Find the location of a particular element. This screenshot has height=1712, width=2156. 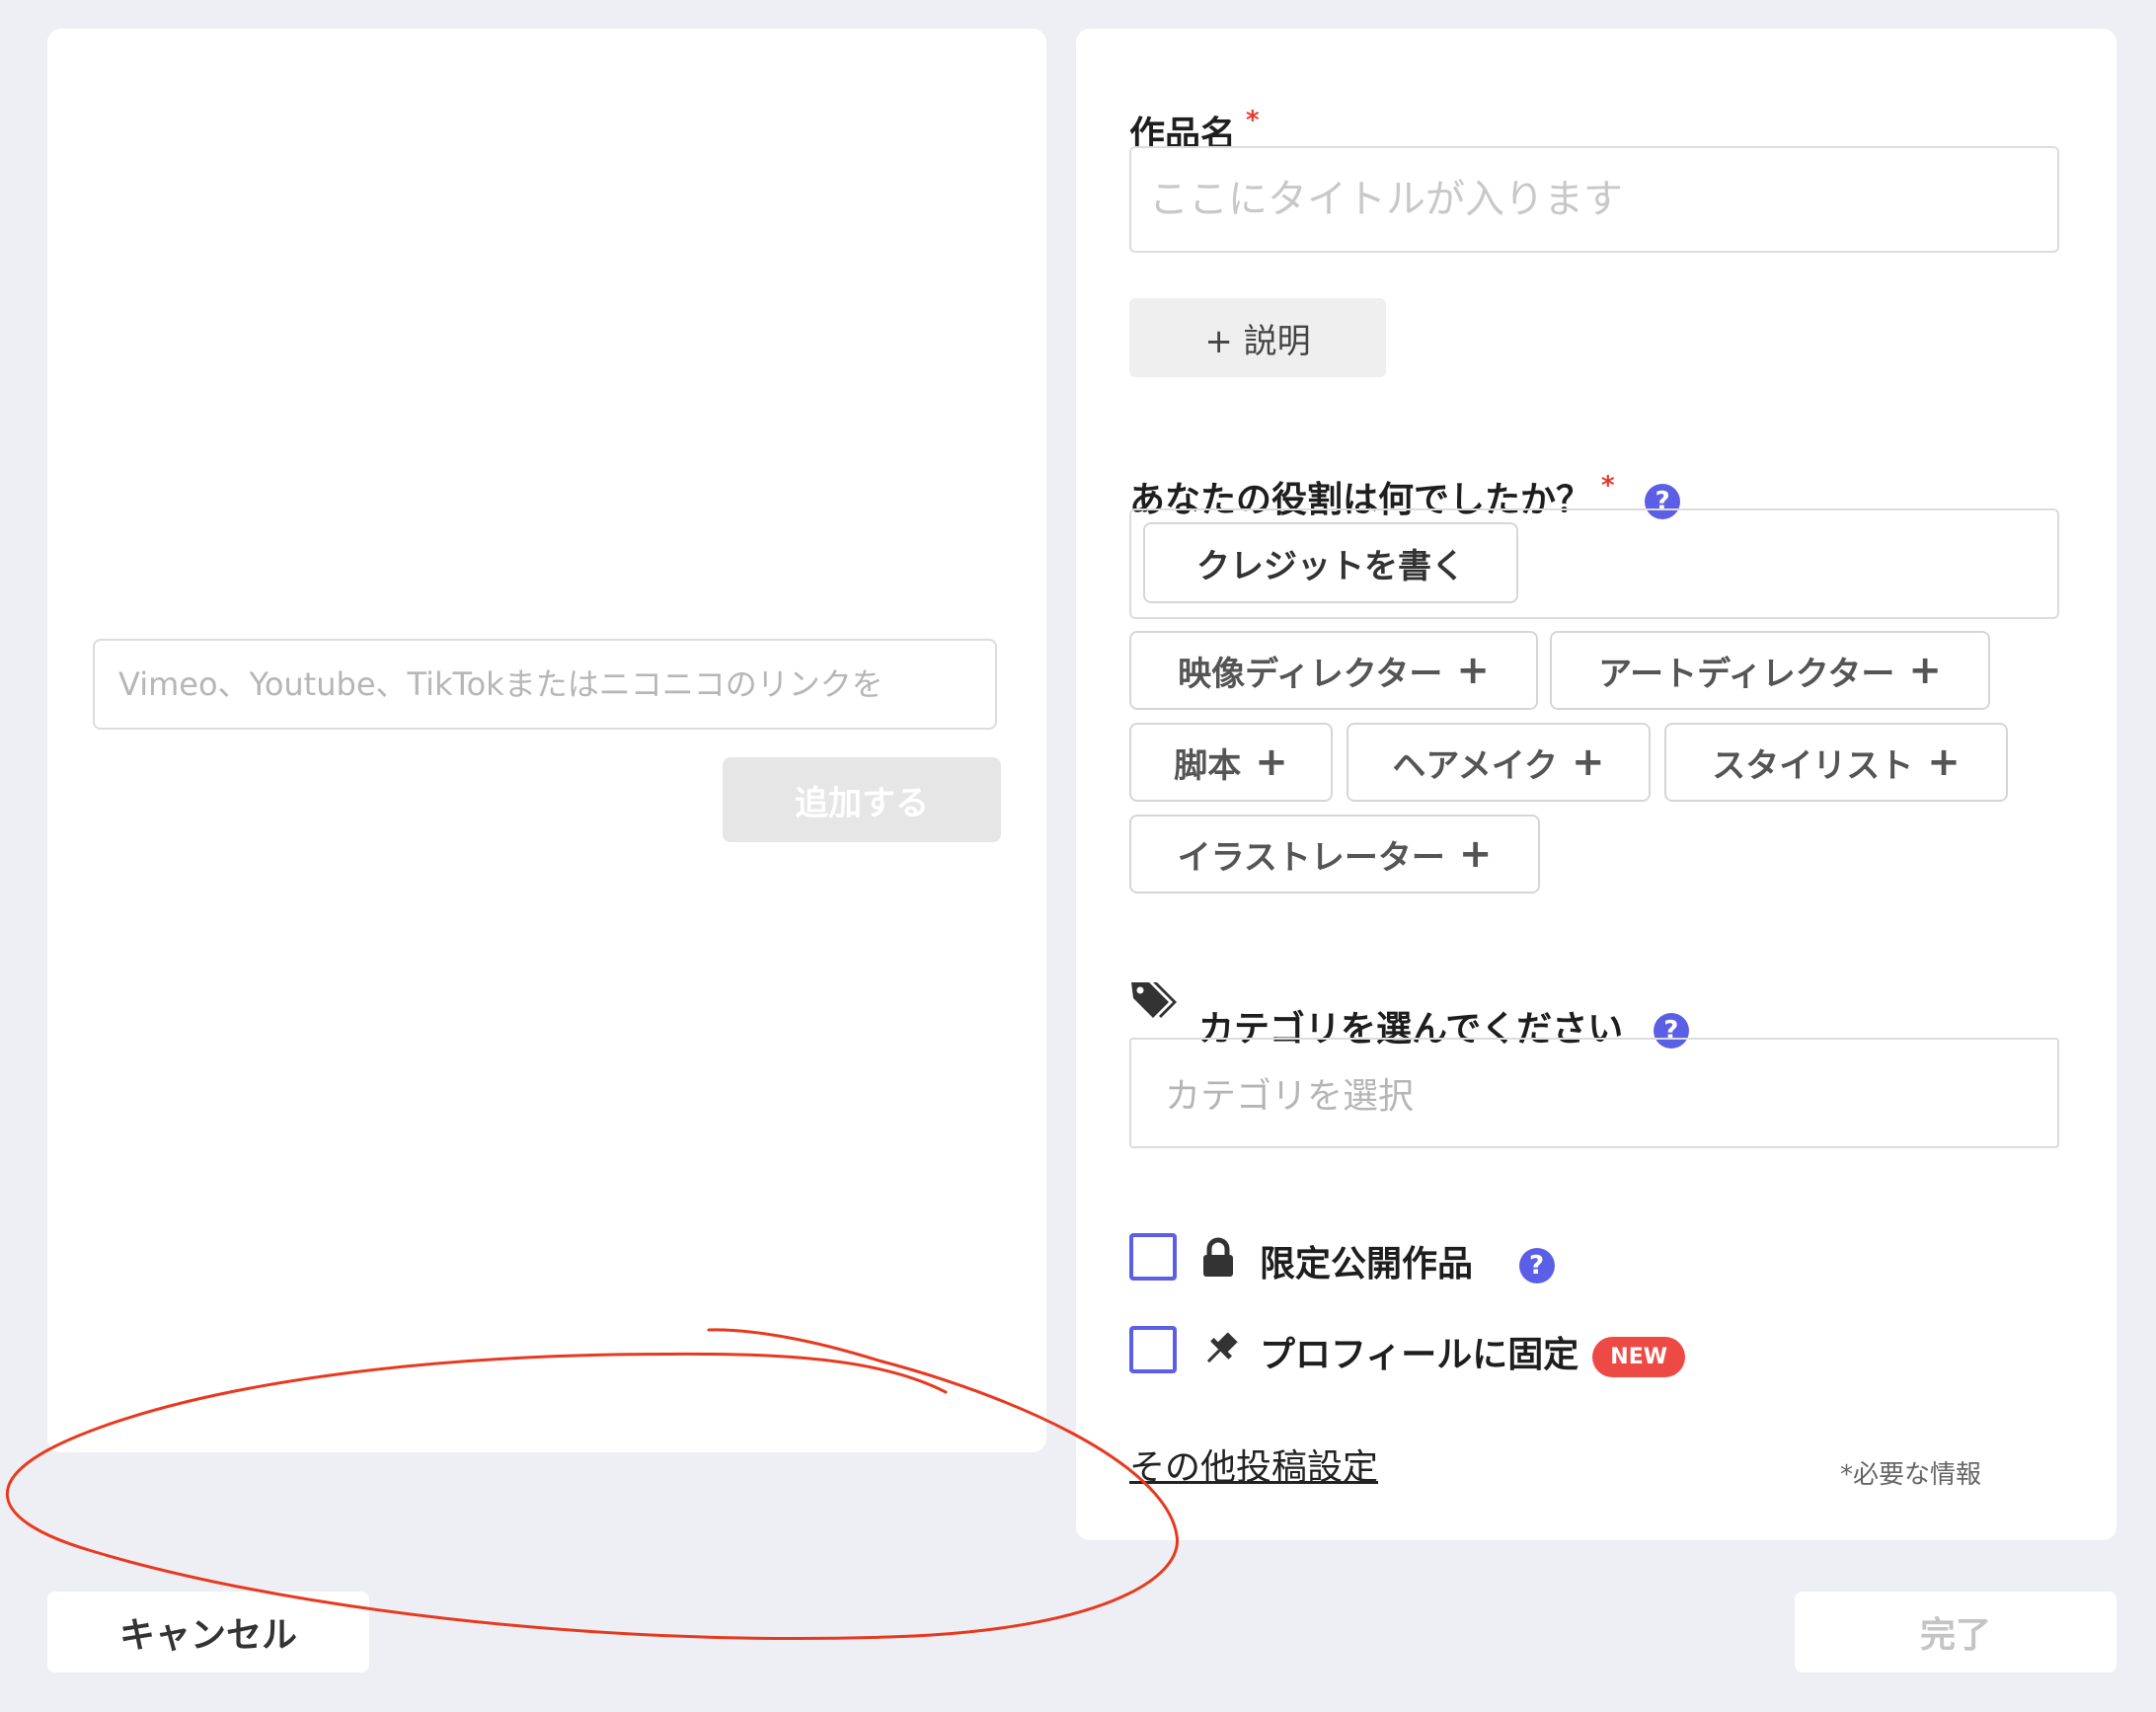

role-chip-label: 脚本 is located at coordinates (1208, 765).